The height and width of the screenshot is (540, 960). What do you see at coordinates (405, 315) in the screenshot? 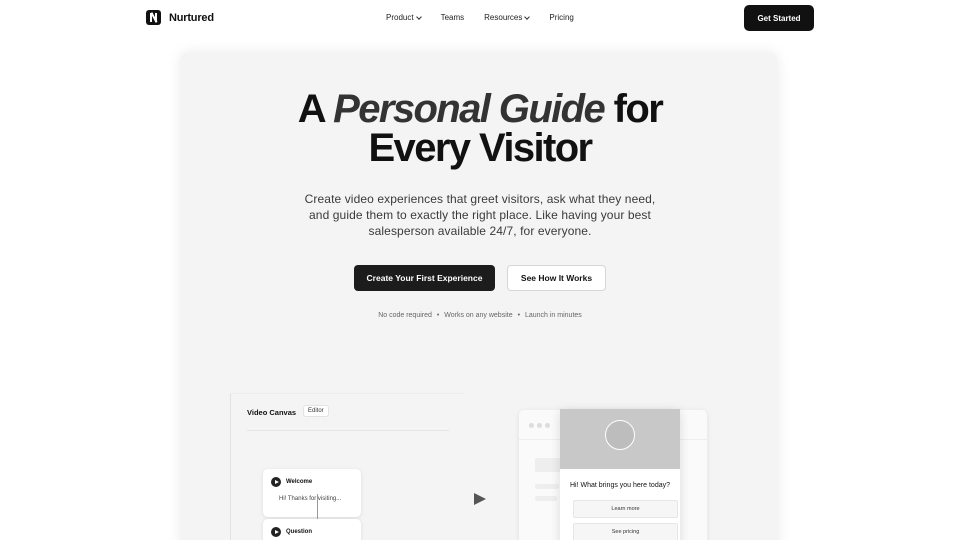
I see `bullet-item: No code required` at bounding box center [405, 315].